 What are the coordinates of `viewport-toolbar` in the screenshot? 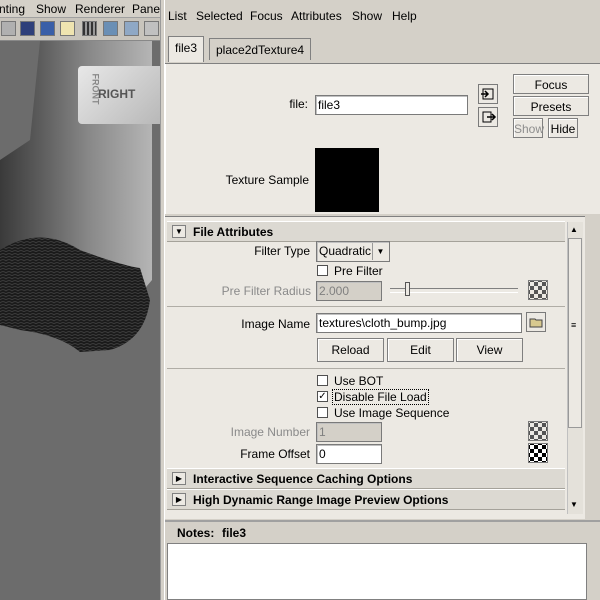 It's located at (80, 29).